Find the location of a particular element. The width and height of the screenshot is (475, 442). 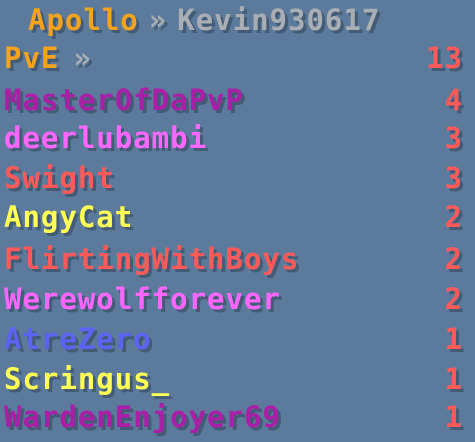

table-row: Werewolfforever 2 is located at coordinates (233, 299).